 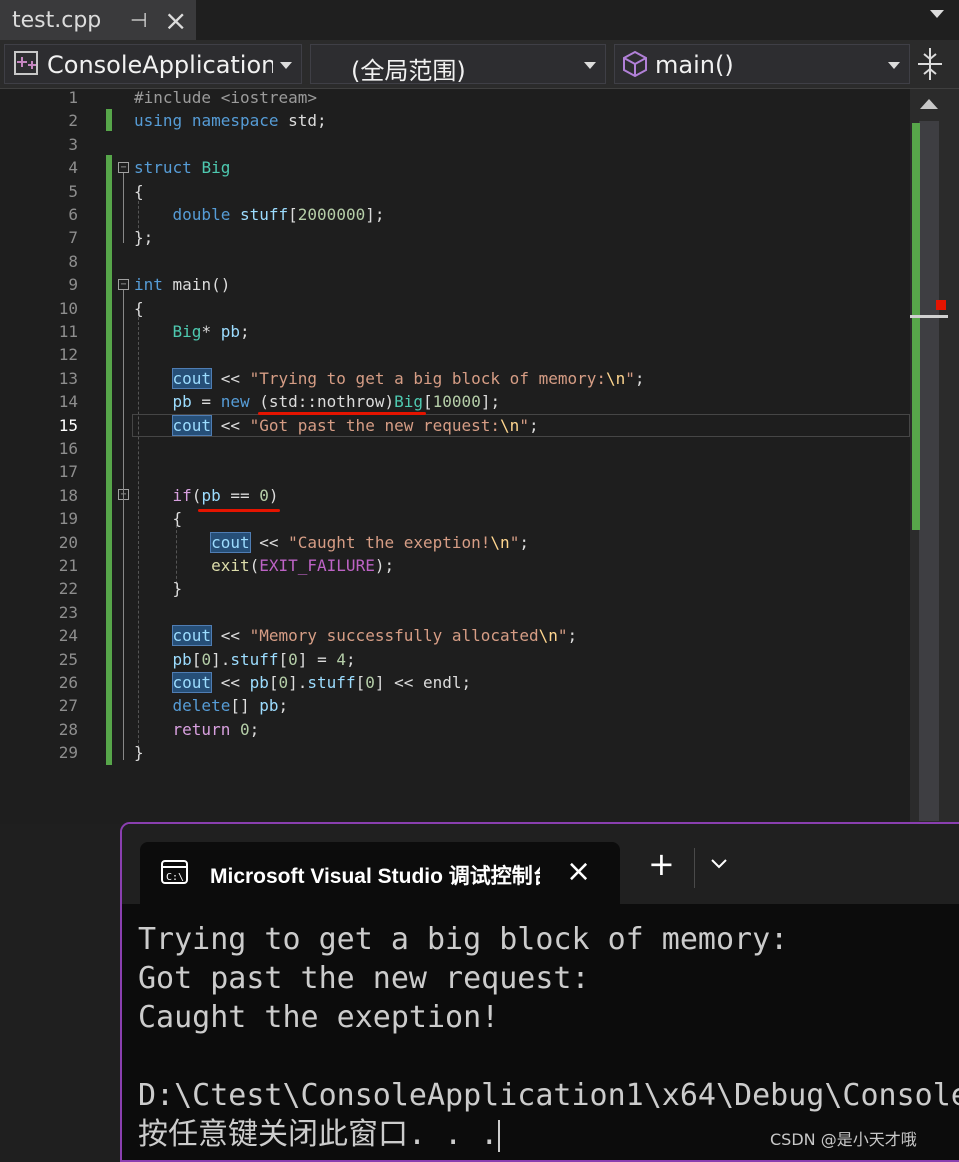 What do you see at coordinates (138, 20) in the screenshot?
I see `pin-icon: ⊣` at bounding box center [138, 20].